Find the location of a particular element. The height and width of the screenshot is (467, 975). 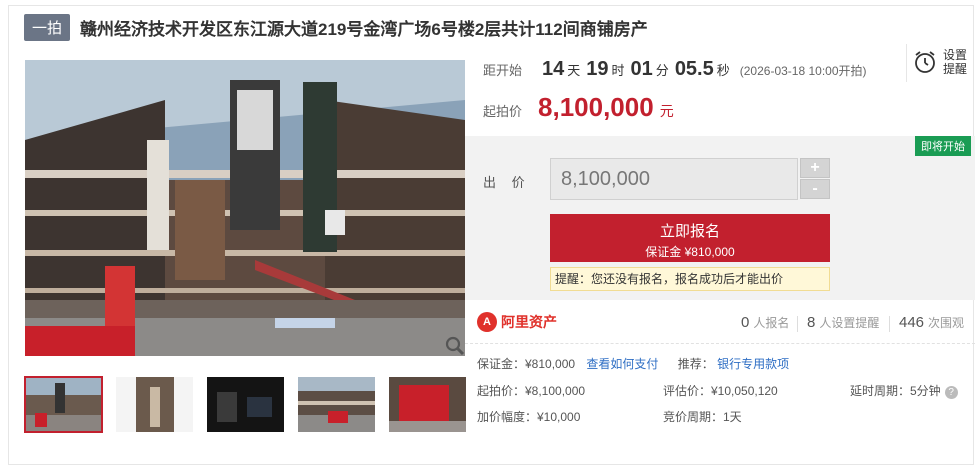

bank-funds-link: 银行专用款项 is located at coordinates (753, 364).